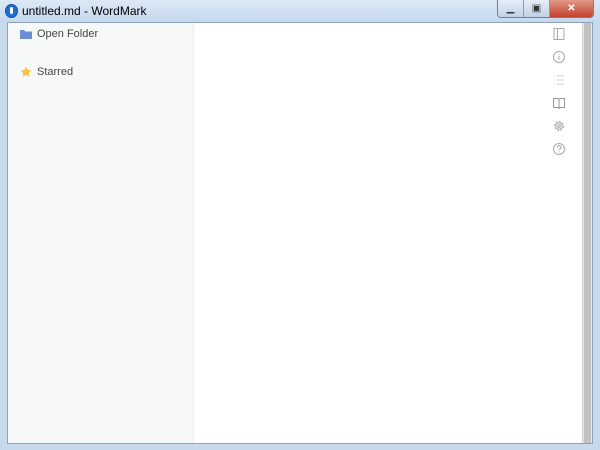 This screenshot has width=600, height=450. What do you see at coordinates (300, 11) in the screenshot?
I see `title-bar: untitled.md - WordMark ▁ ▣ ✕` at bounding box center [300, 11].